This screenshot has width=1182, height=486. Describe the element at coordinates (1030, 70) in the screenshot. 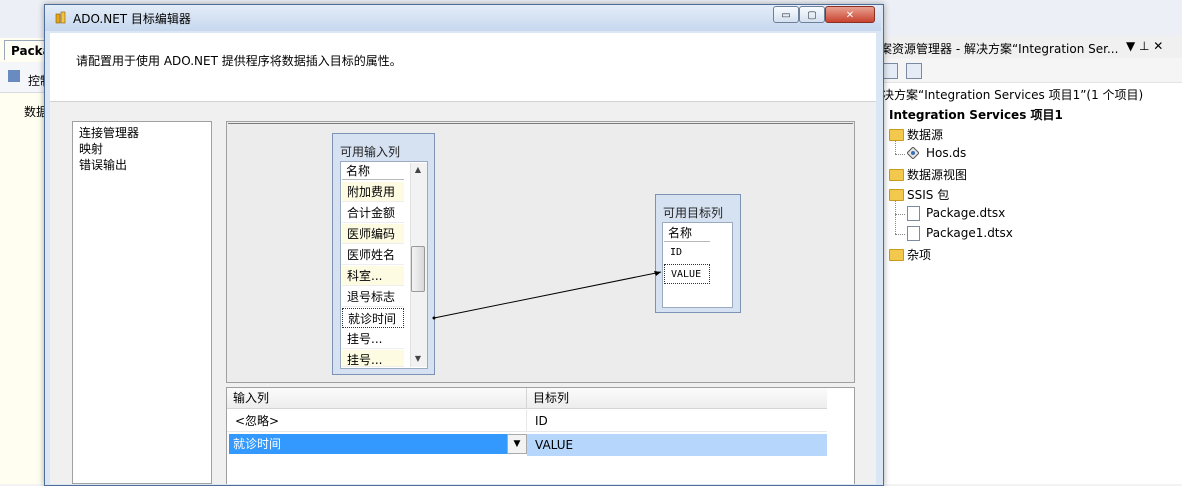

I see `solution-explorer-toolbar` at that location.